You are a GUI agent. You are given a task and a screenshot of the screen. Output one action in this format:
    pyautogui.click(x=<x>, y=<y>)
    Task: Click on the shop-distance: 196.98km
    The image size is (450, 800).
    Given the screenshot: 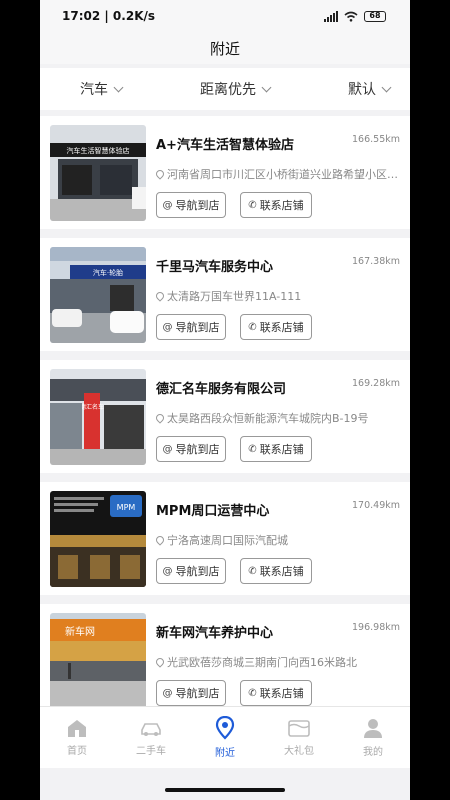 What is the action you would take?
    pyautogui.click(x=376, y=627)
    